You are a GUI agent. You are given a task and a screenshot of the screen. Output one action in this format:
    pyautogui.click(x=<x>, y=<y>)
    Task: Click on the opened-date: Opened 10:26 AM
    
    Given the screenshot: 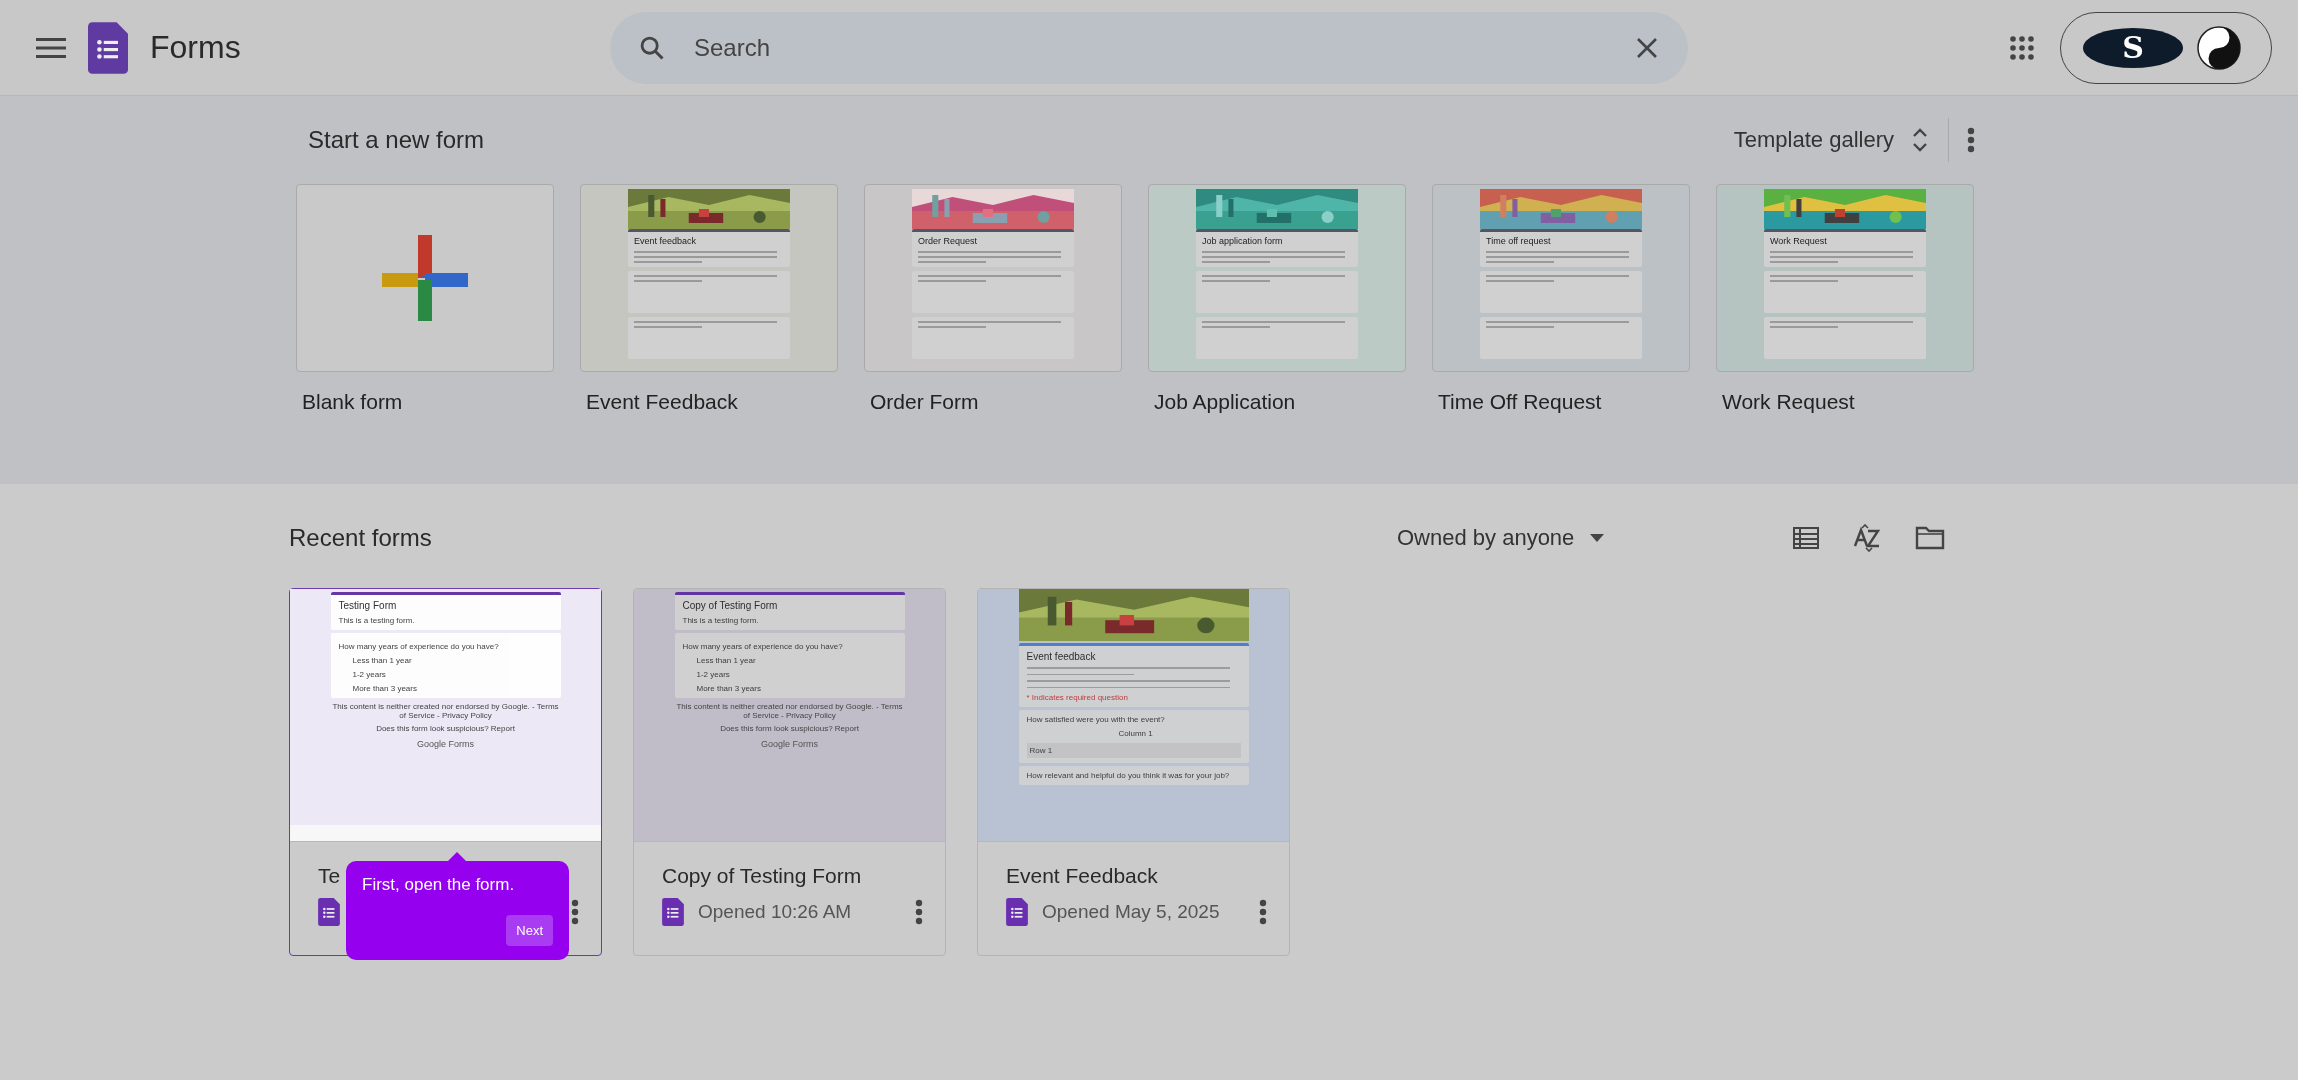 What is the action you would take?
    pyautogui.click(x=775, y=912)
    